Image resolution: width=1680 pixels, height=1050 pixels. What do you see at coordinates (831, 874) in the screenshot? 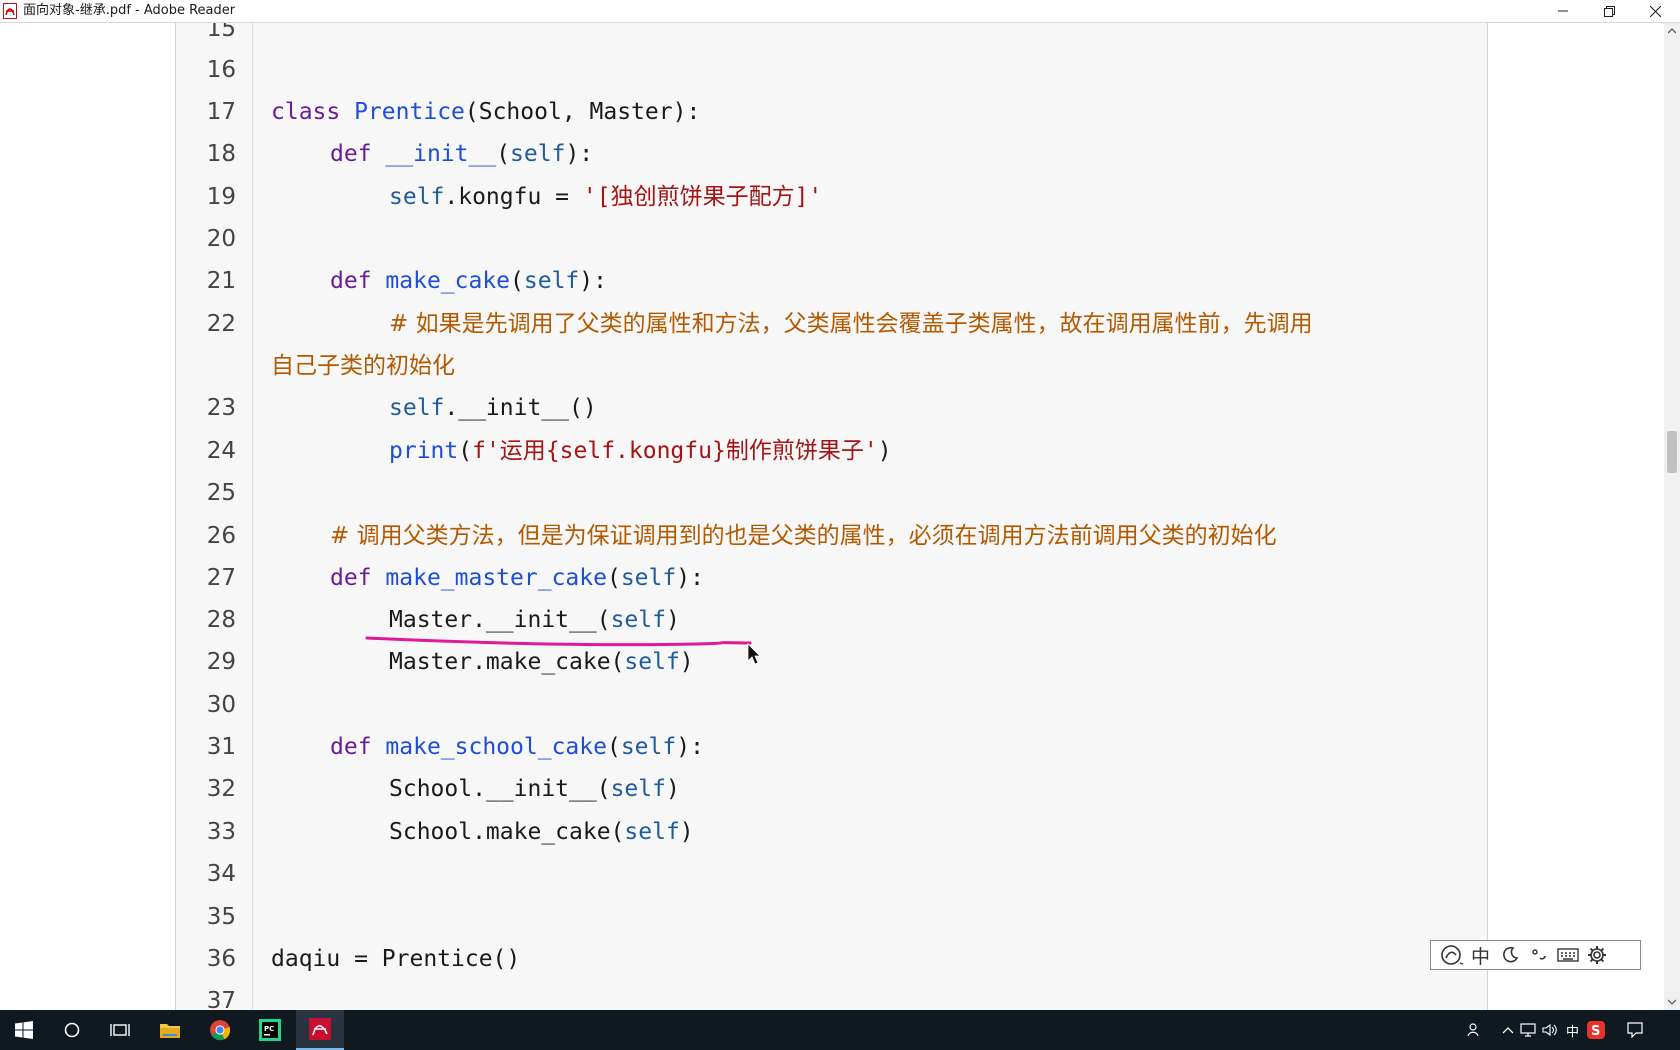
I see `code-line: 34` at bounding box center [831, 874].